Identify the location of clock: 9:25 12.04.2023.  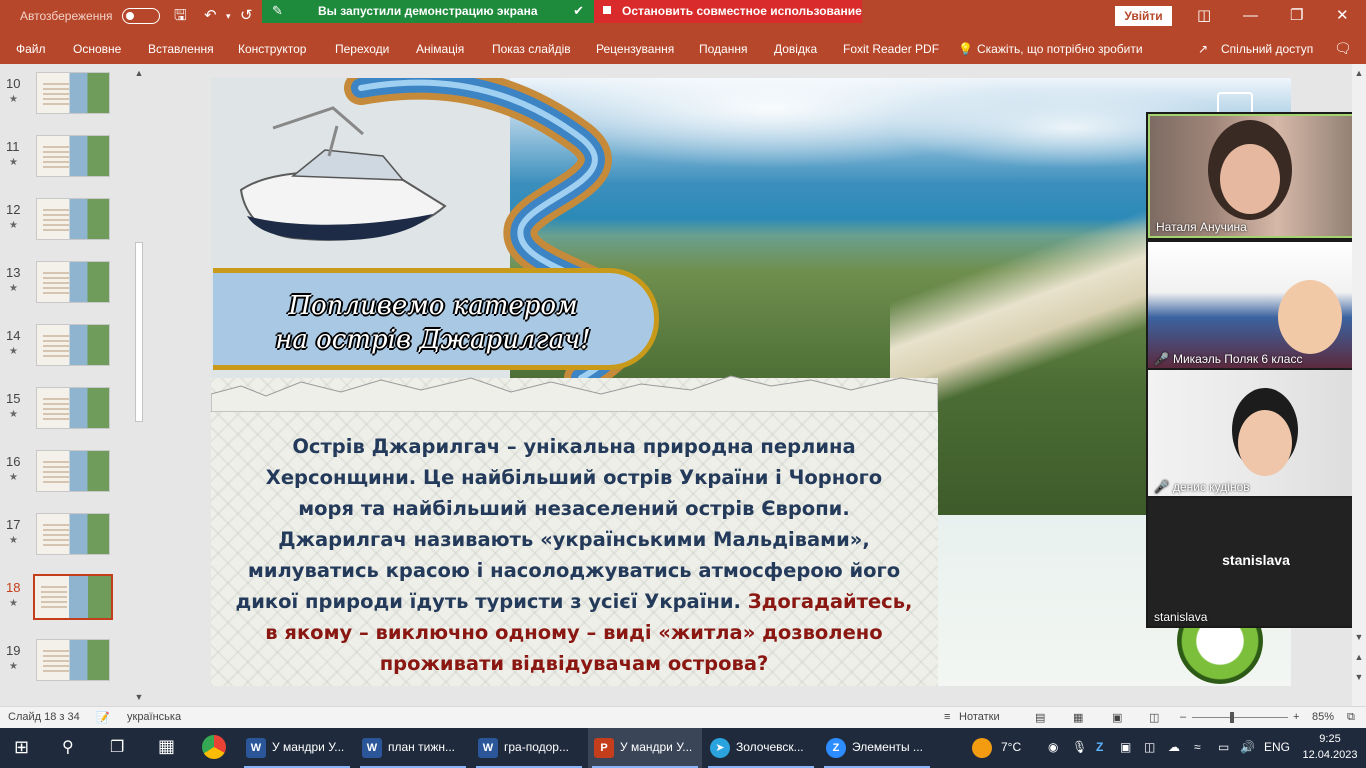
(1330, 747).